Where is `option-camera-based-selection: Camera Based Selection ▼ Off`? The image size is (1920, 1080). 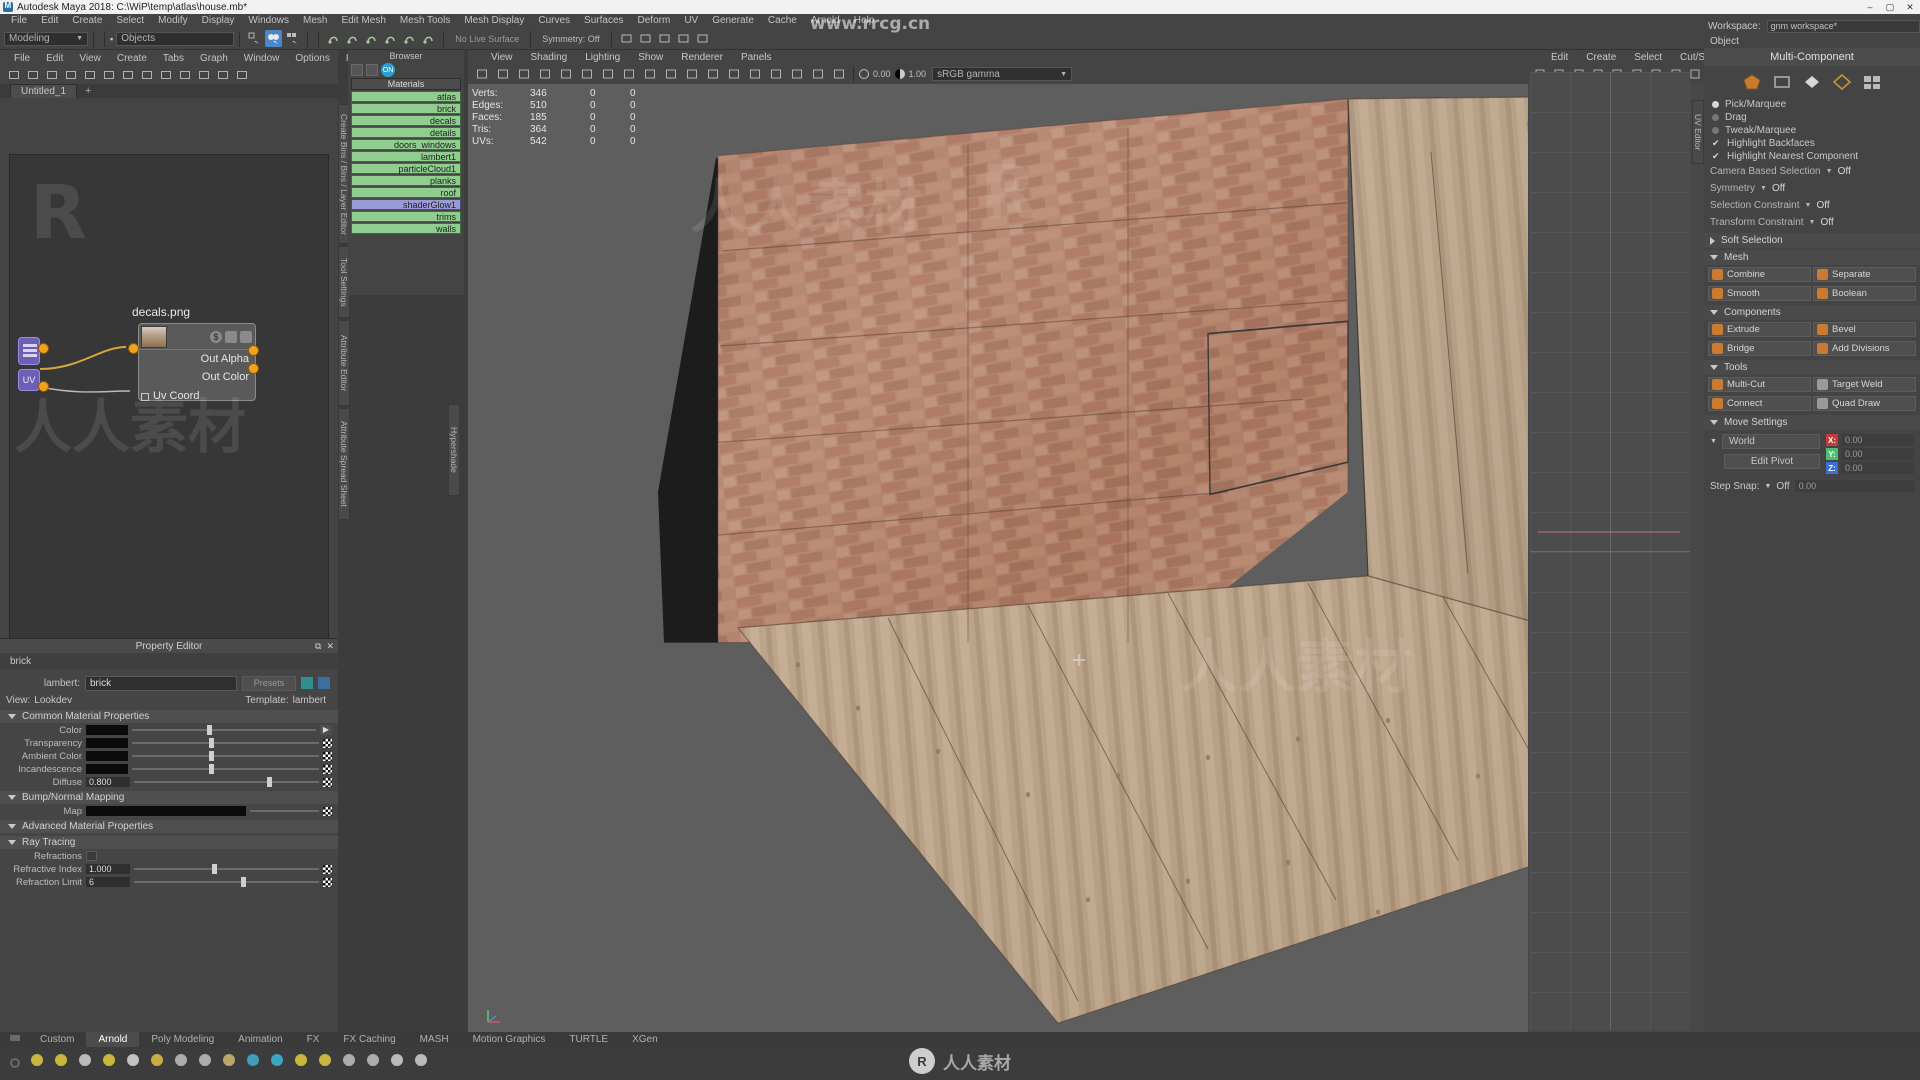 option-camera-based-selection: Camera Based Selection ▼ Off is located at coordinates (1812, 171).